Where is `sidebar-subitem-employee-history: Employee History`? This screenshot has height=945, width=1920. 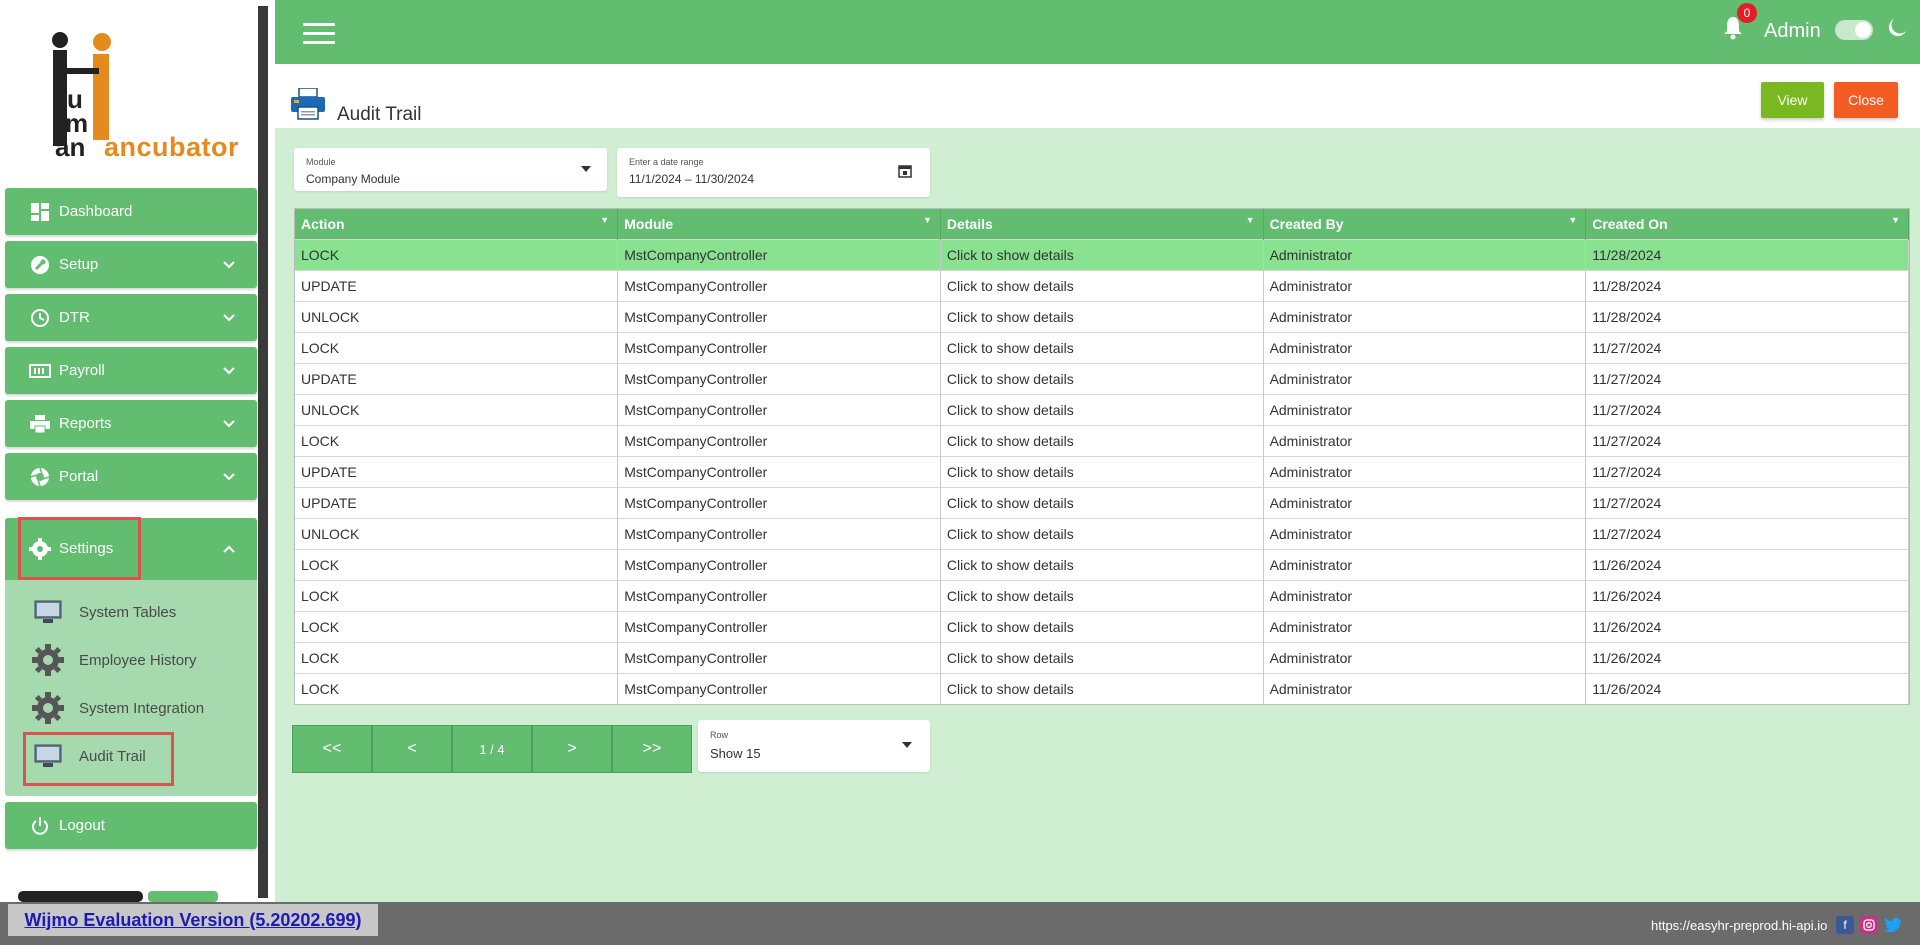 sidebar-subitem-employee-history: Employee History is located at coordinates (114, 660).